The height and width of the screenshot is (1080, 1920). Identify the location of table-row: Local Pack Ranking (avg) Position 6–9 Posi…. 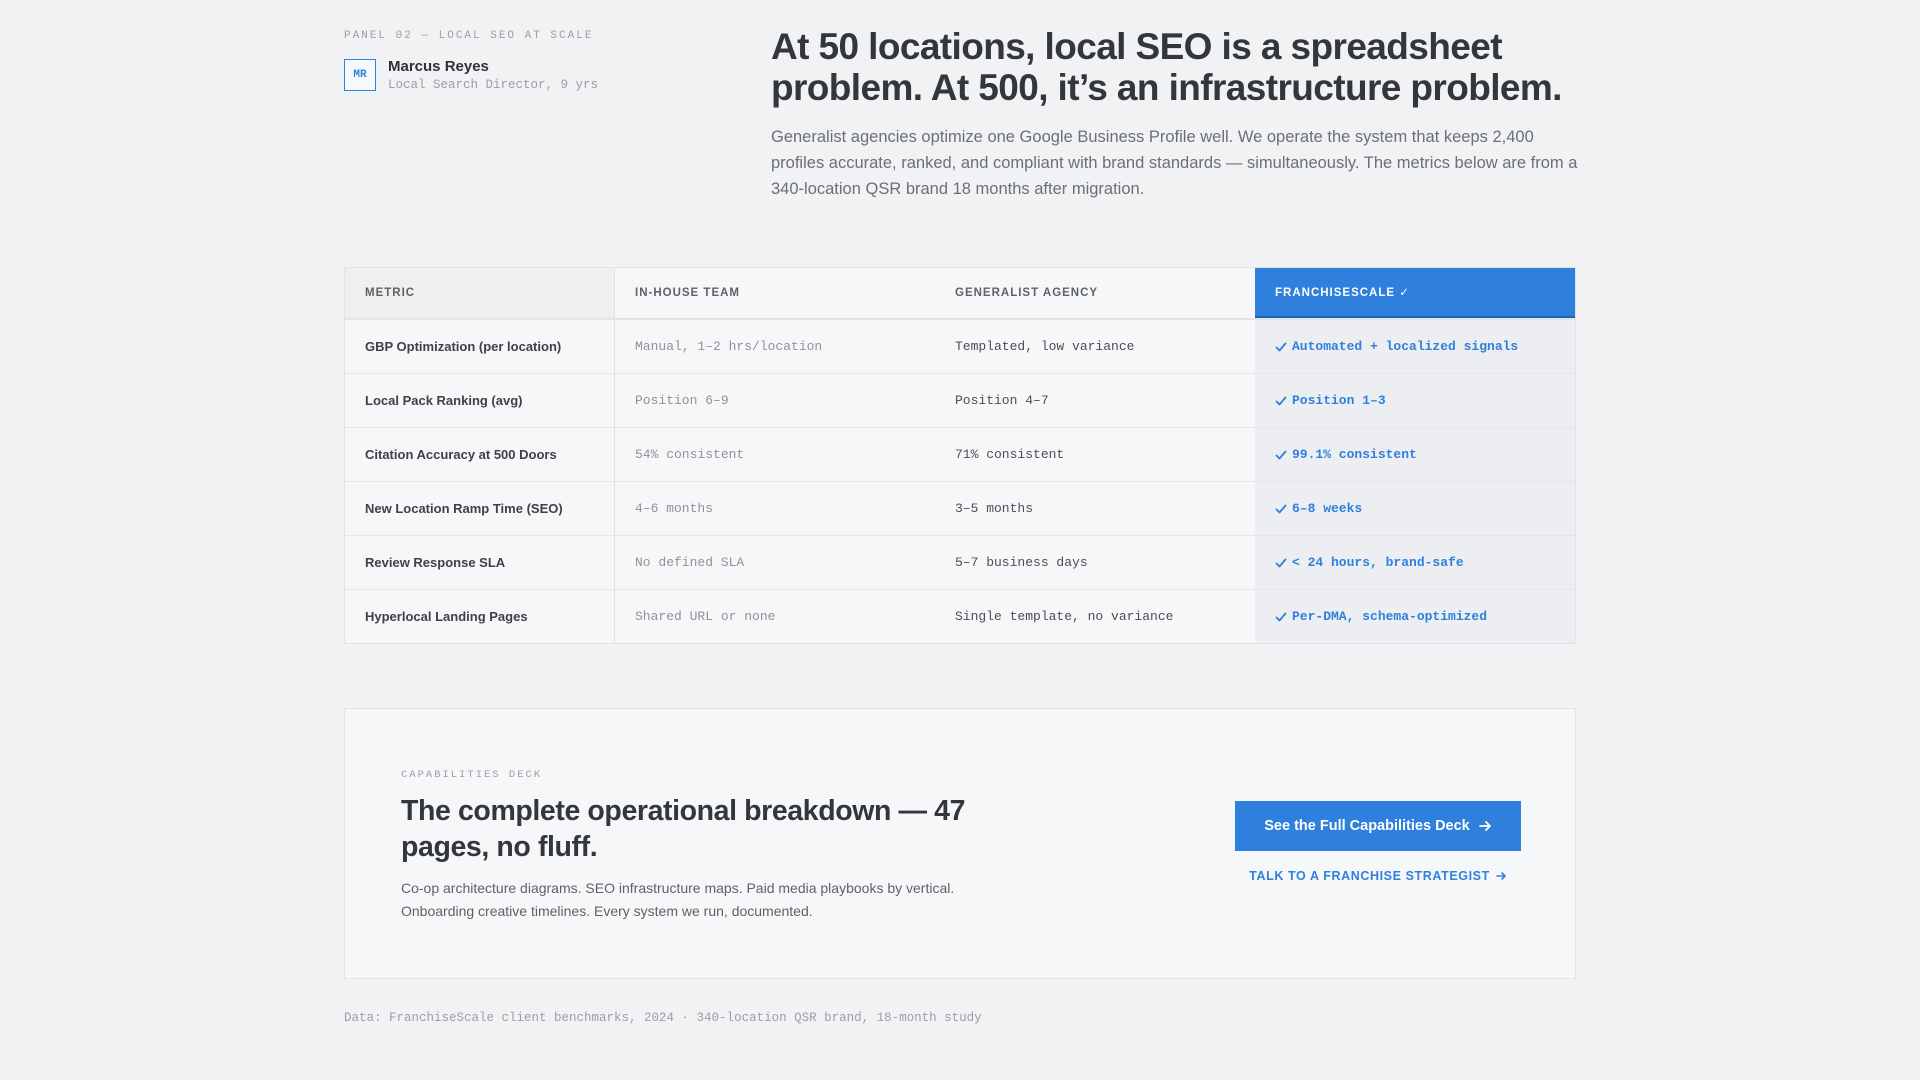
(960, 400).